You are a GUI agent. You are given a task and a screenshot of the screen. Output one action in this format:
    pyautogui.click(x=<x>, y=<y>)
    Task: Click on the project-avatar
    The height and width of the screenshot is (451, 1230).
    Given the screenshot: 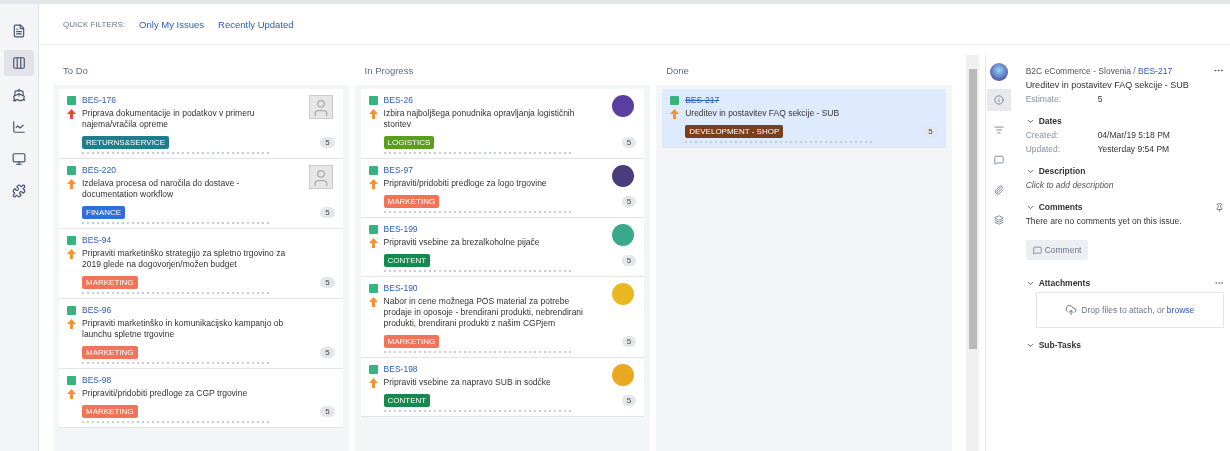 What is the action you would take?
    pyautogui.click(x=999, y=72)
    